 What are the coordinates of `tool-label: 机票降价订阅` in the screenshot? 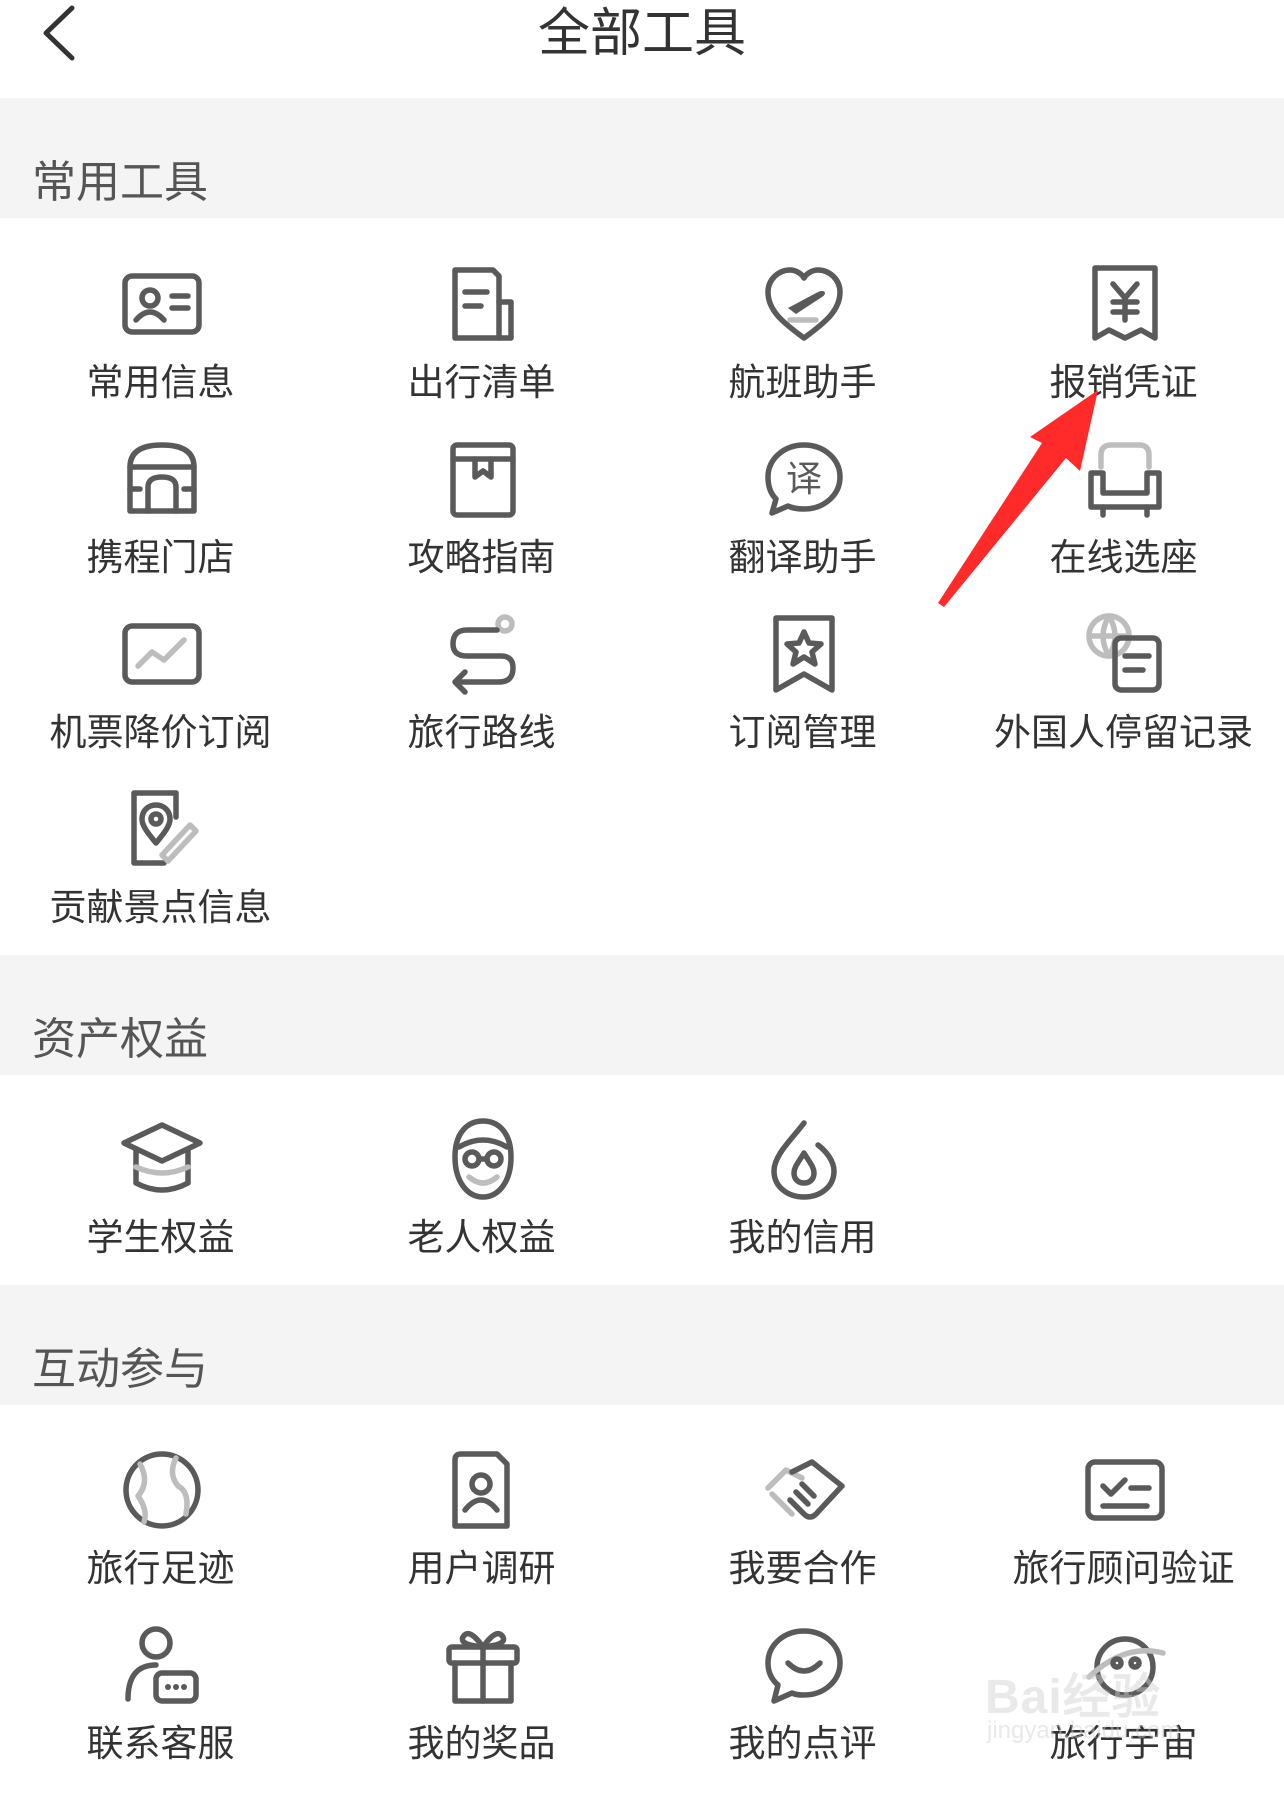 It's located at (160, 732).